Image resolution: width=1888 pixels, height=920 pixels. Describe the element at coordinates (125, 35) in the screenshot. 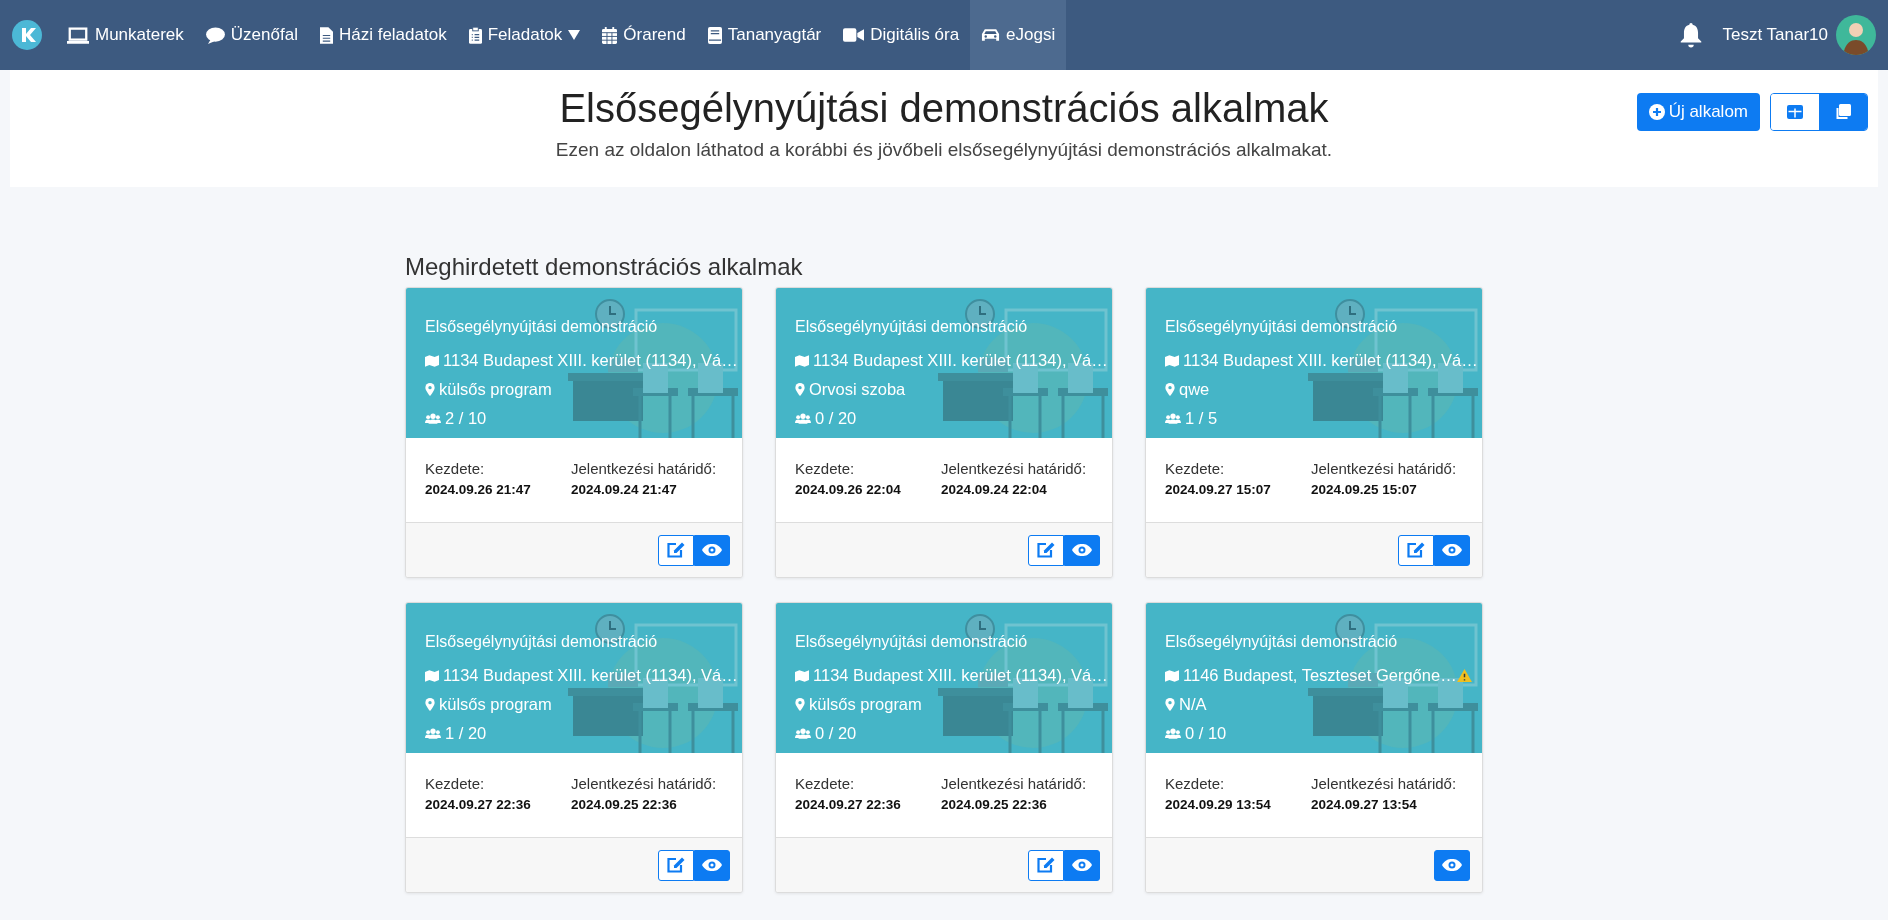

I see `nav-link: Munkaterek` at that location.